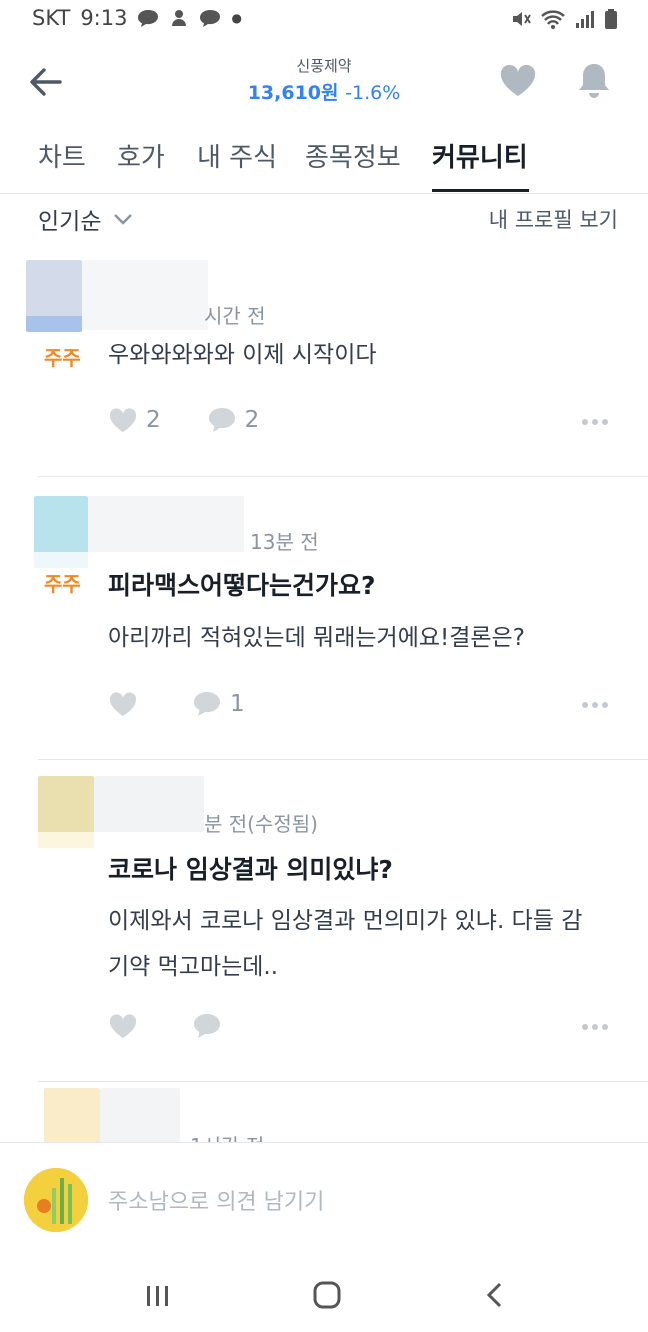 Image resolution: width=648 pixels, height=1332 pixels. What do you see at coordinates (293, 93) in the screenshot?
I see `stock-price: 13,610원` at bounding box center [293, 93].